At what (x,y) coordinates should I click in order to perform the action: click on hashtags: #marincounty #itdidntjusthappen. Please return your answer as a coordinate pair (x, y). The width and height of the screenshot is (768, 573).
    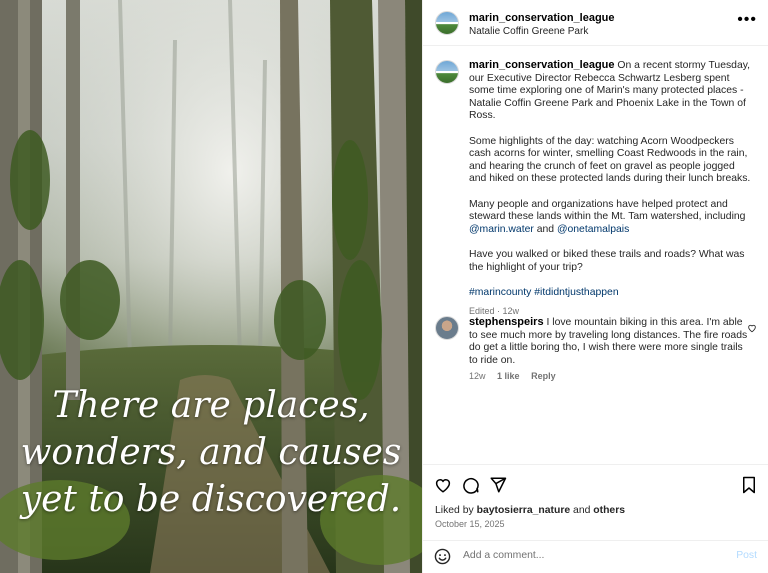
    Looking at the image, I should click on (611, 293).